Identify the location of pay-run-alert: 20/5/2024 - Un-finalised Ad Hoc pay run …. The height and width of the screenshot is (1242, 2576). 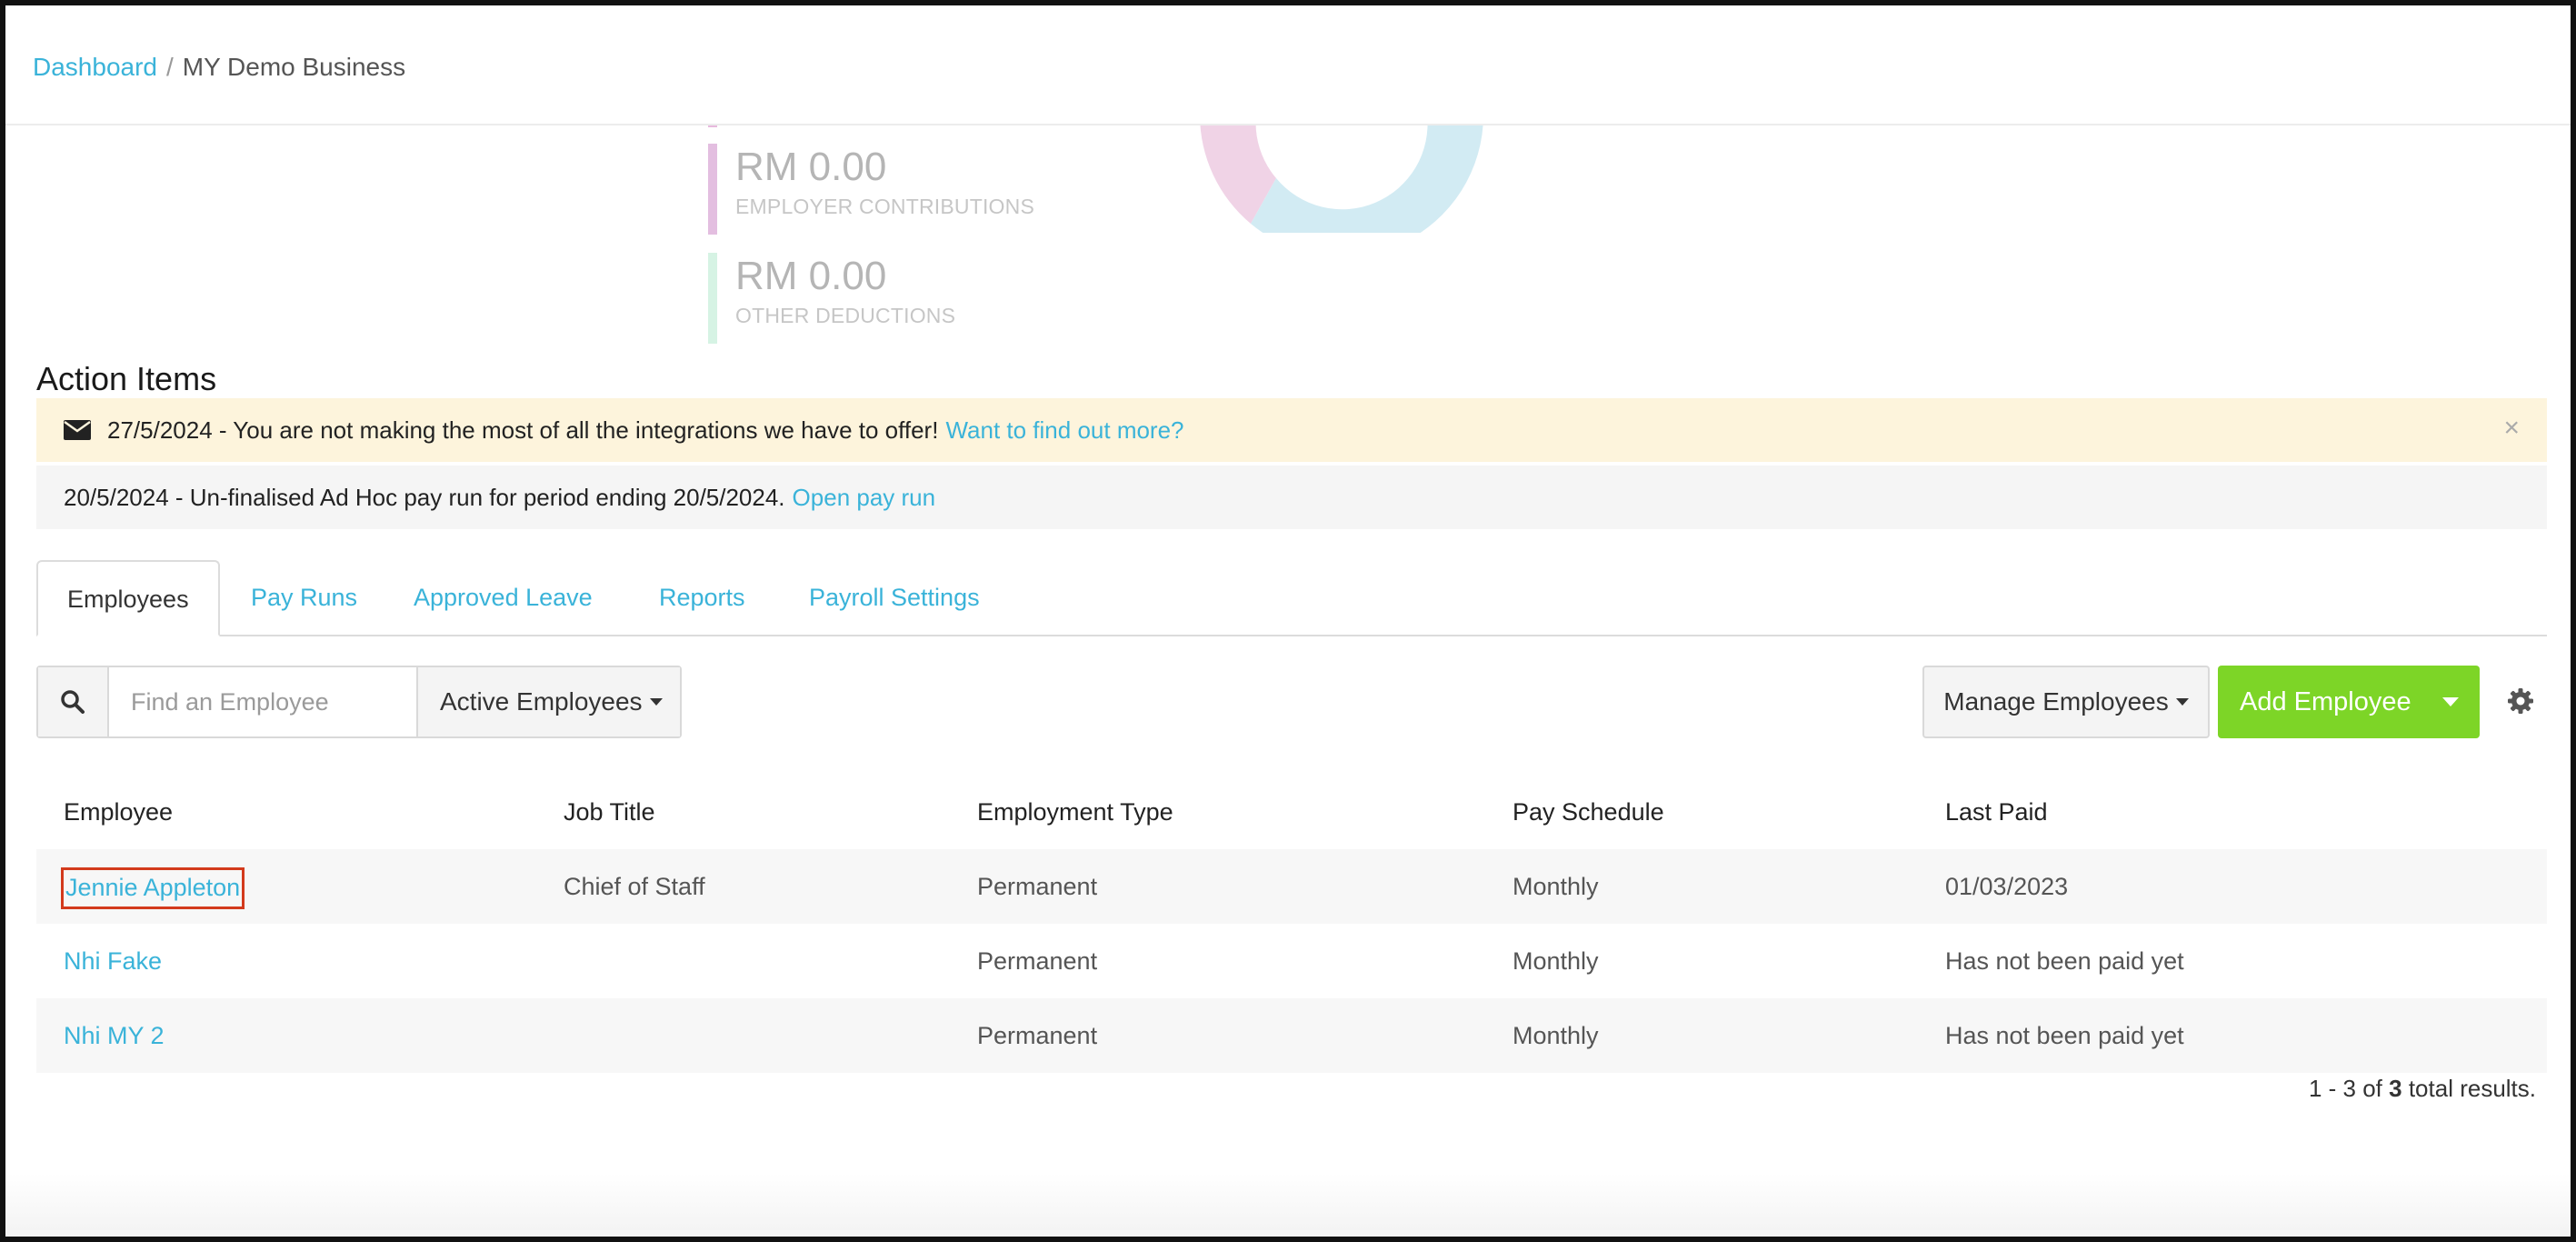
(1291, 497).